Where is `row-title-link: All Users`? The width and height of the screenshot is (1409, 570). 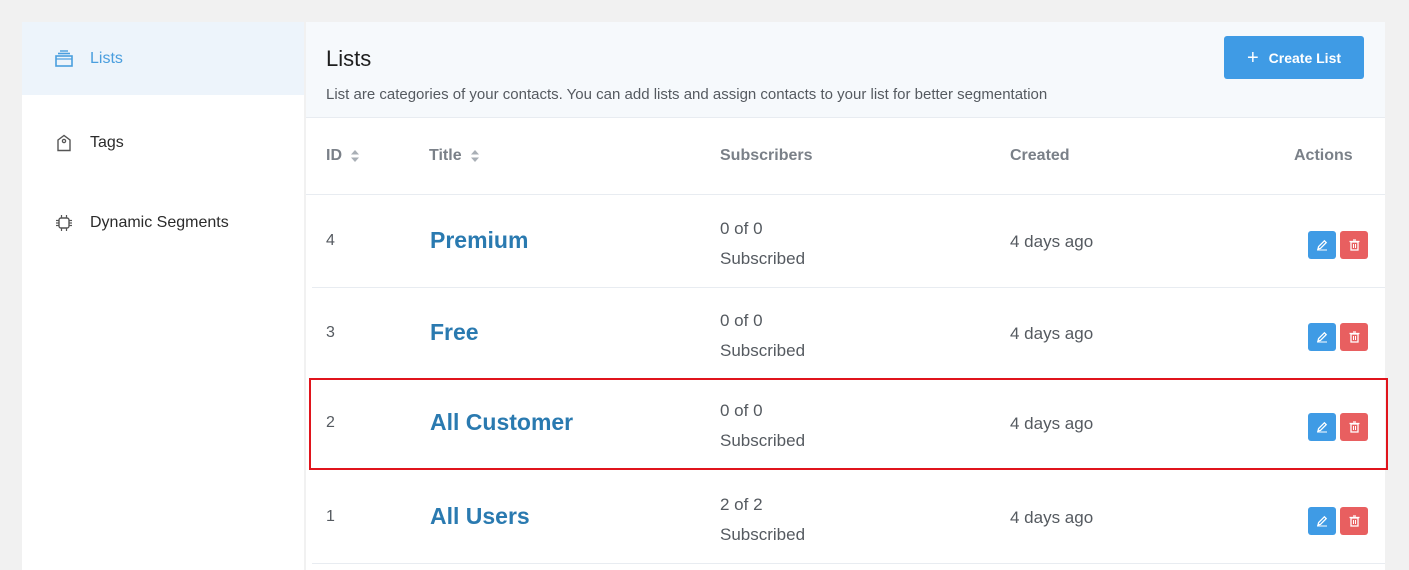 row-title-link: All Users is located at coordinates (480, 516).